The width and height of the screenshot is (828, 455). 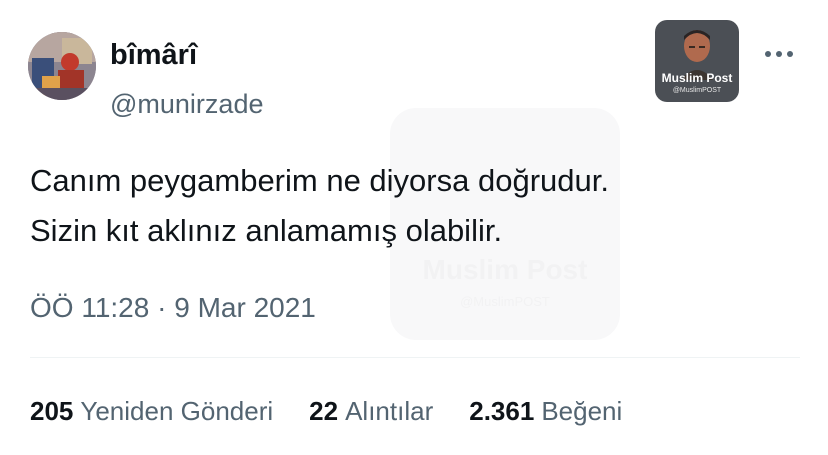 I want to click on watermark-subtitle: @MuslimPOST, so click(x=697, y=90).